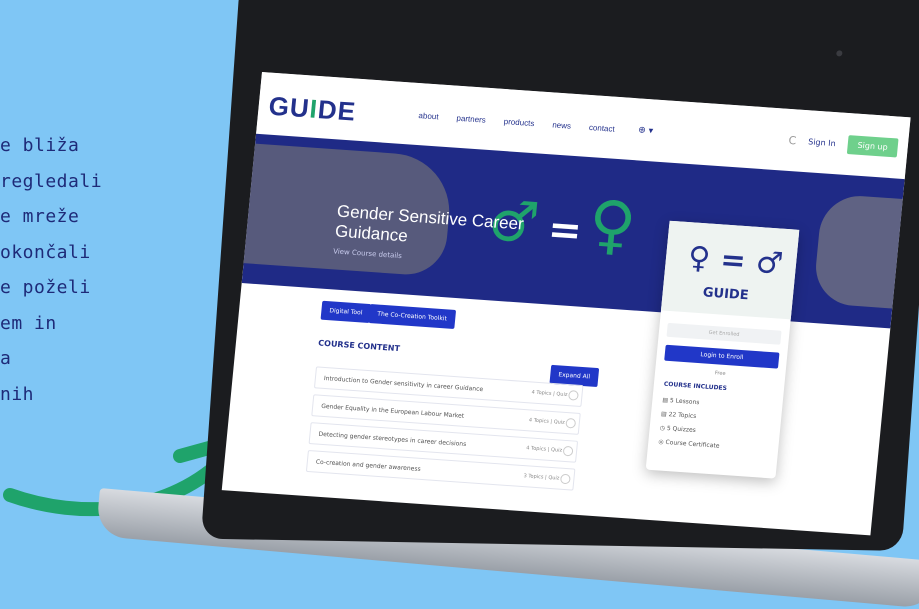  Describe the element at coordinates (857, 251) in the screenshot. I see `hero-arm-image` at that location.